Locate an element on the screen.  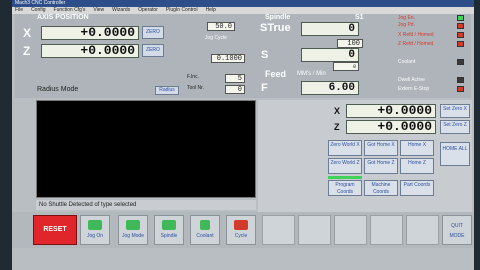
led-coolant is located at coordinates (460, 62).